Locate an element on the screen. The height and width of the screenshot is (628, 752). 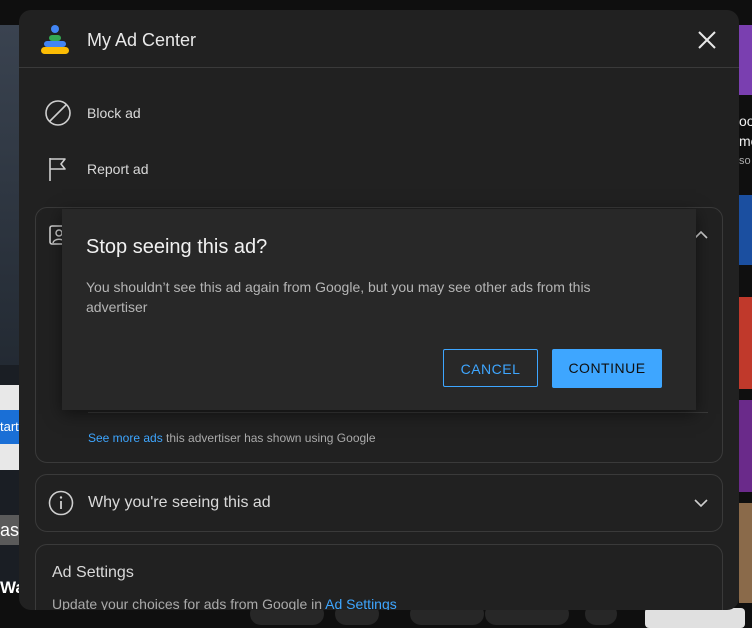
cancel-button: CANCEL is located at coordinates (490, 368).